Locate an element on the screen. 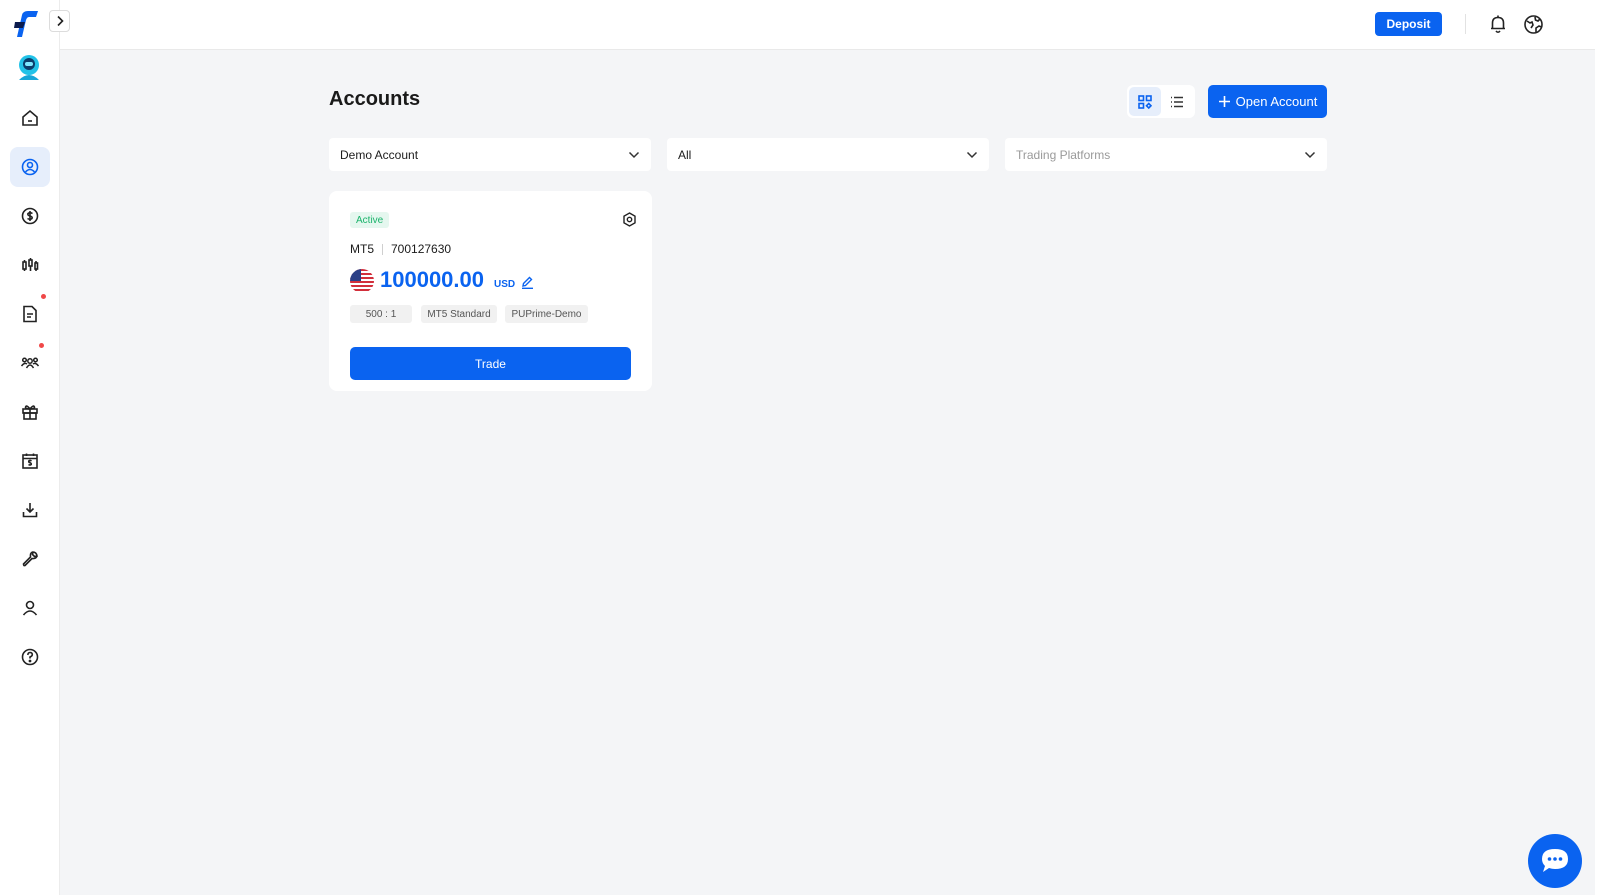  download-icon is located at coordinates (30, 510).